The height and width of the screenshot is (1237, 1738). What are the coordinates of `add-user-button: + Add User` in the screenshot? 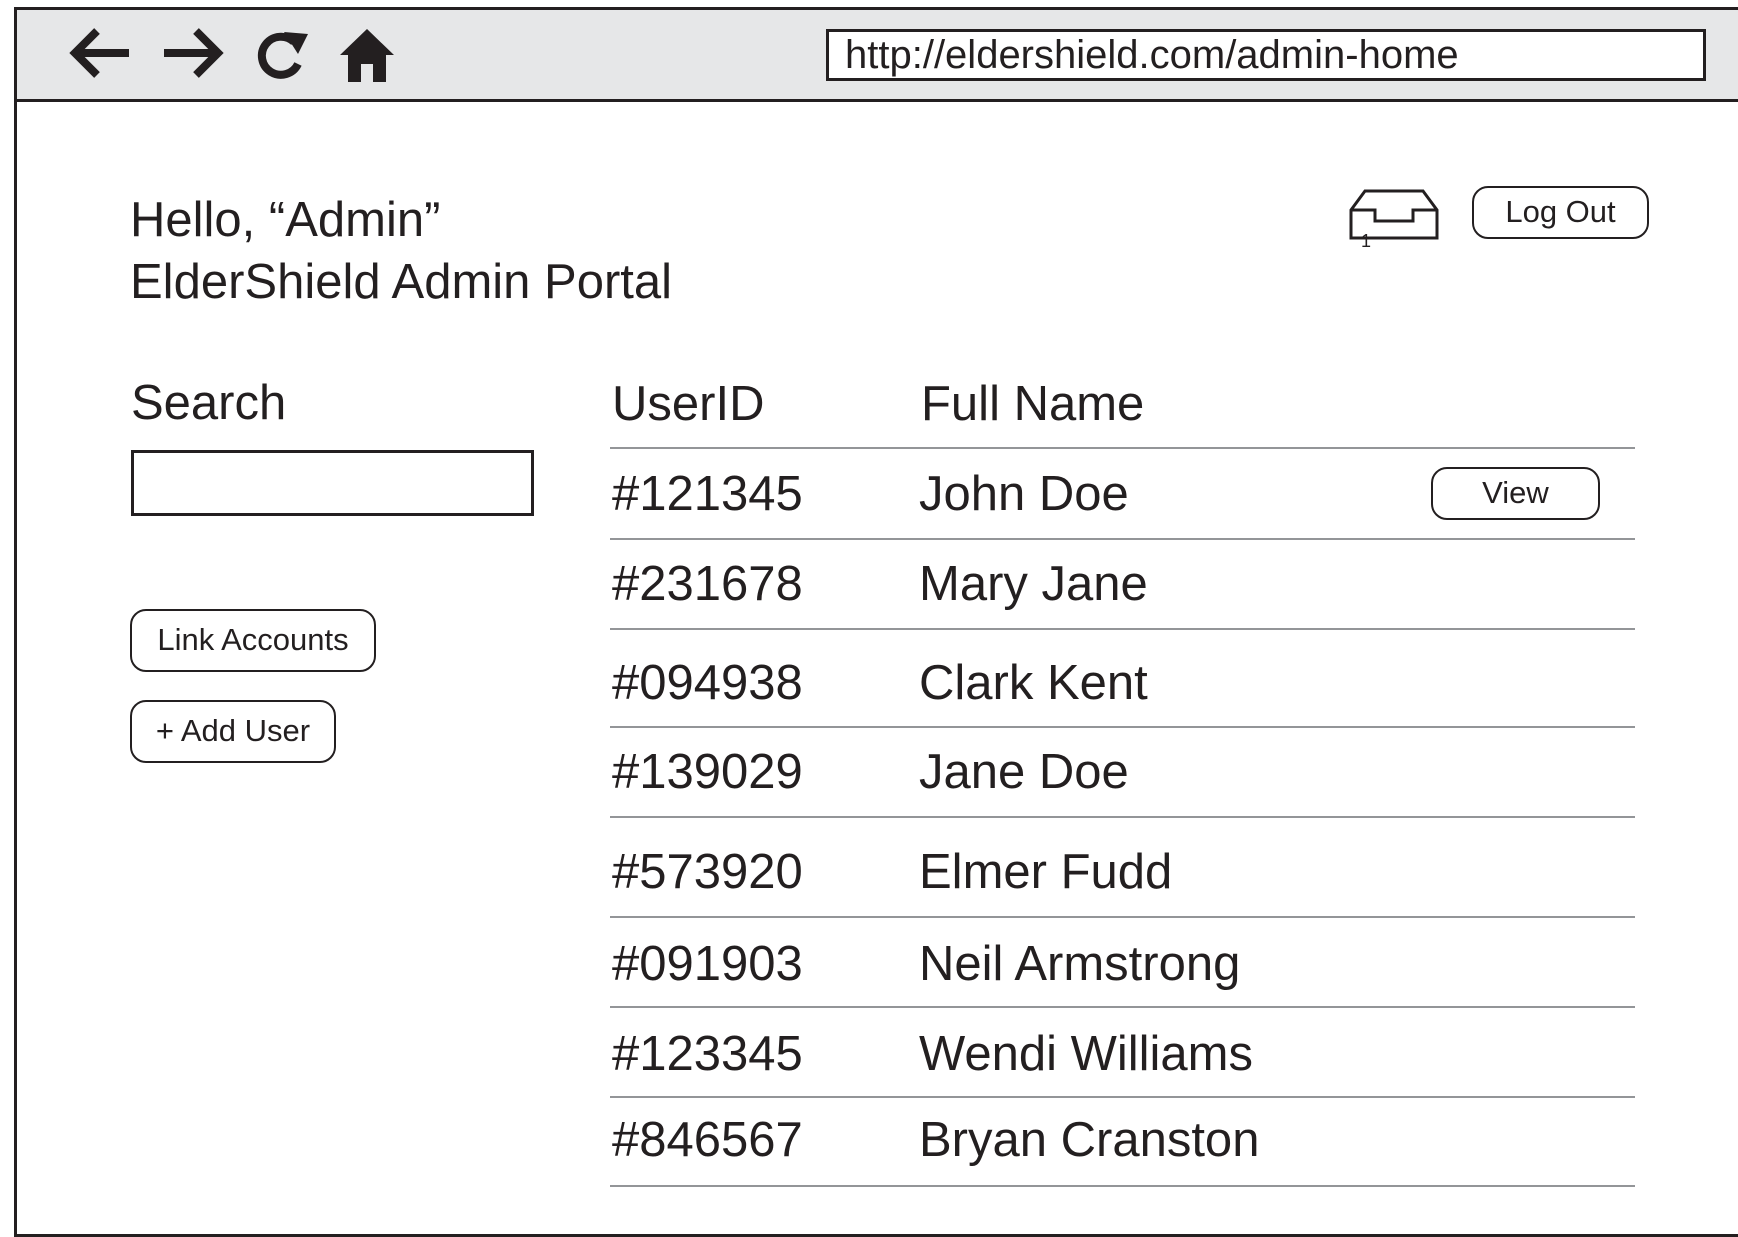 It's located at (233, 731).